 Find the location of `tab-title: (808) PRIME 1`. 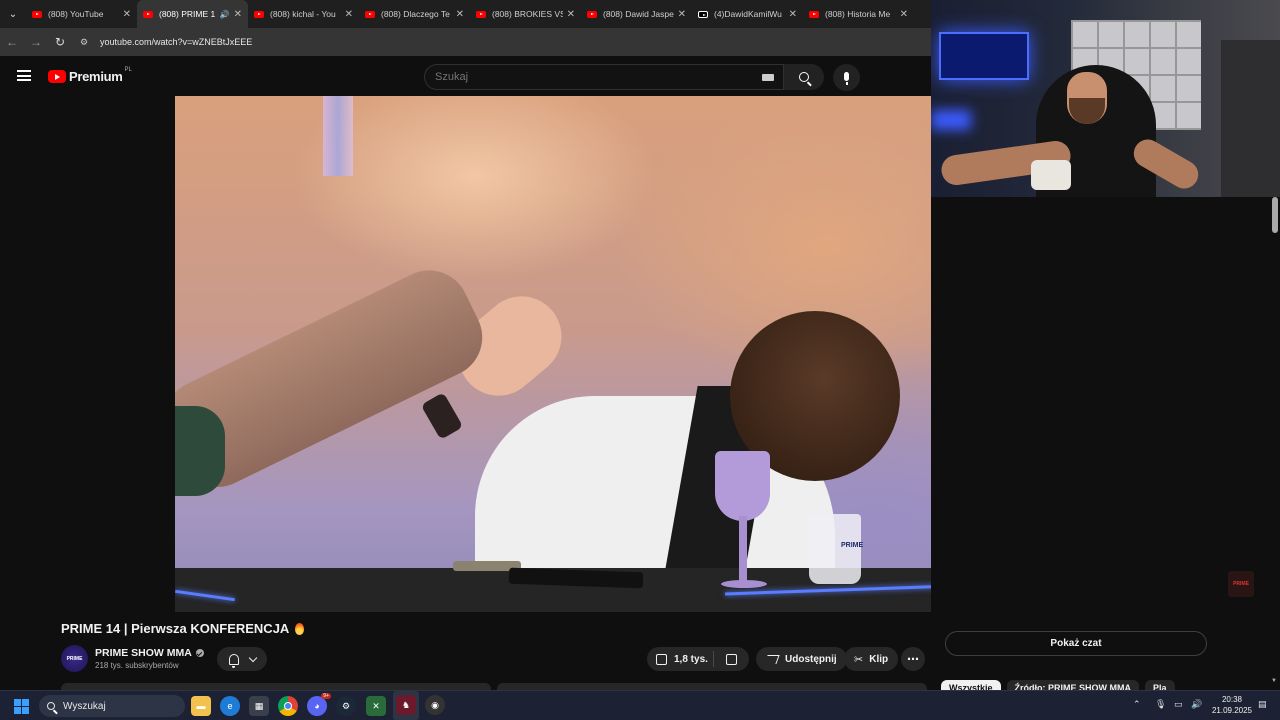

tab-title: (808) PRIME 1 is located at coordinates (187, 14).